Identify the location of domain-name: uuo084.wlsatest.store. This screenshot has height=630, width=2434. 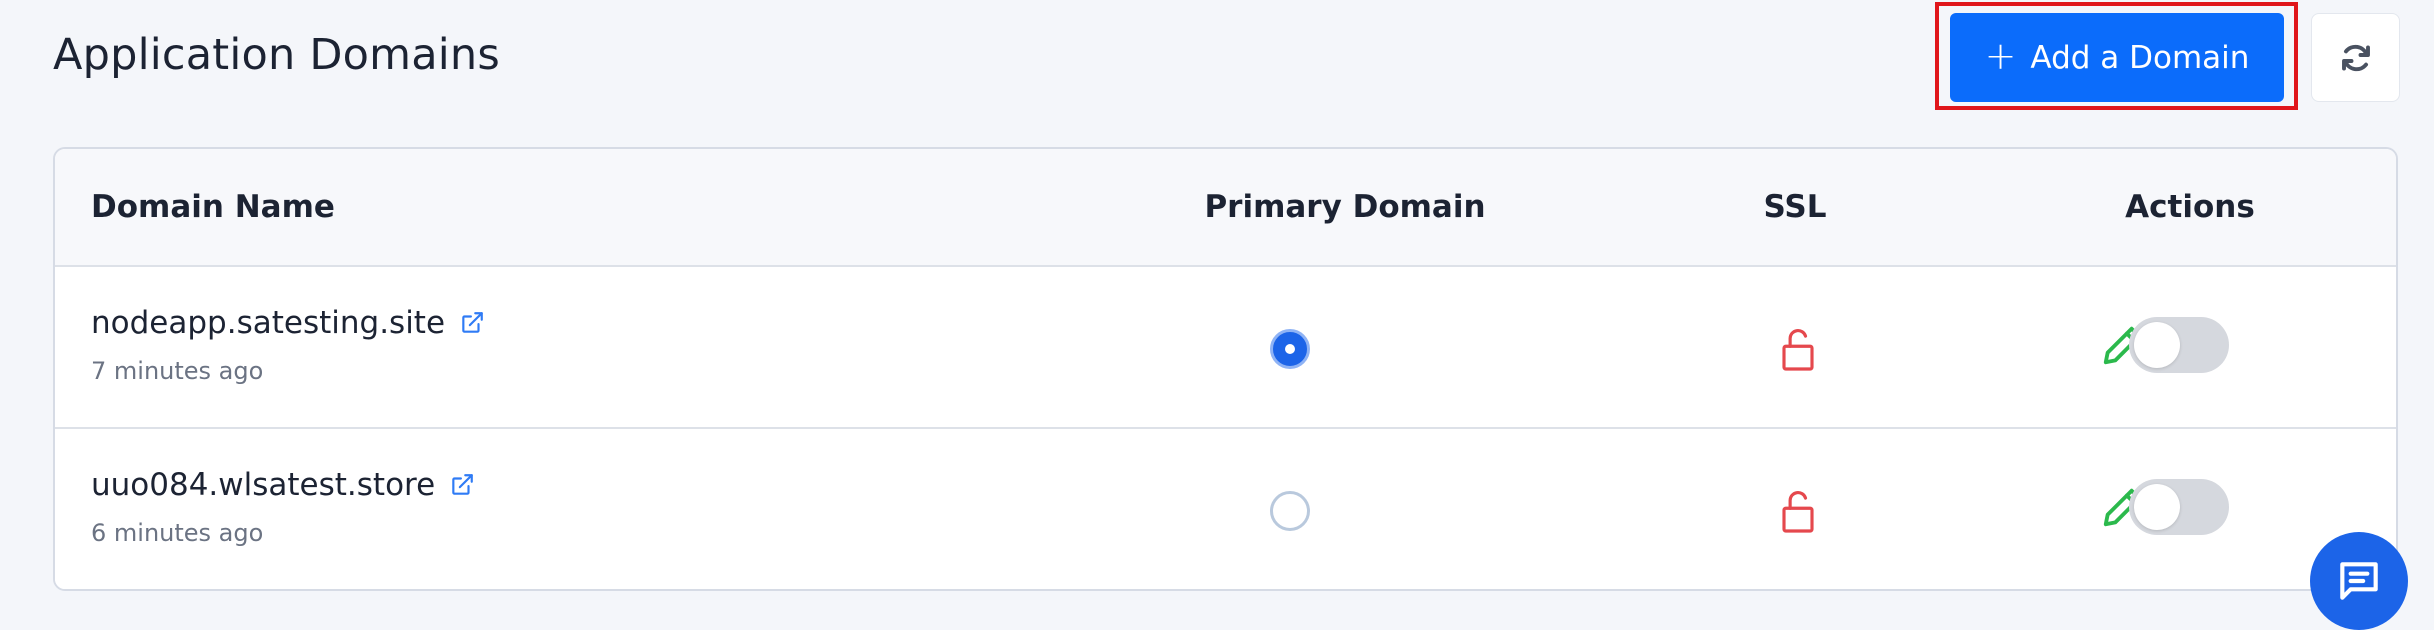
(263, 485).